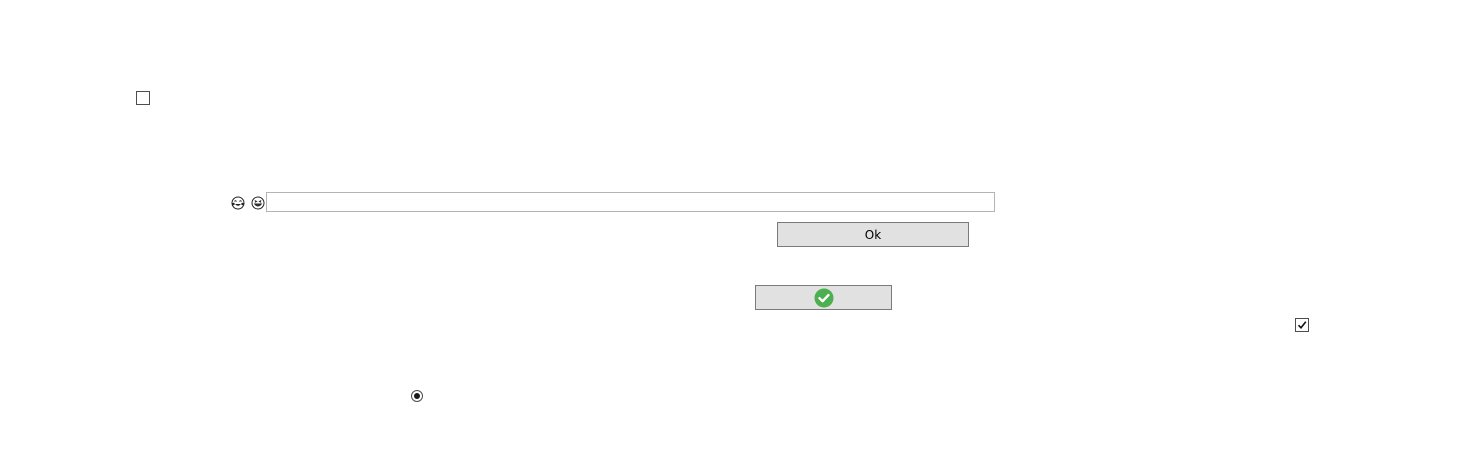  I want to click on radio-button-selected, so click(417, 396).